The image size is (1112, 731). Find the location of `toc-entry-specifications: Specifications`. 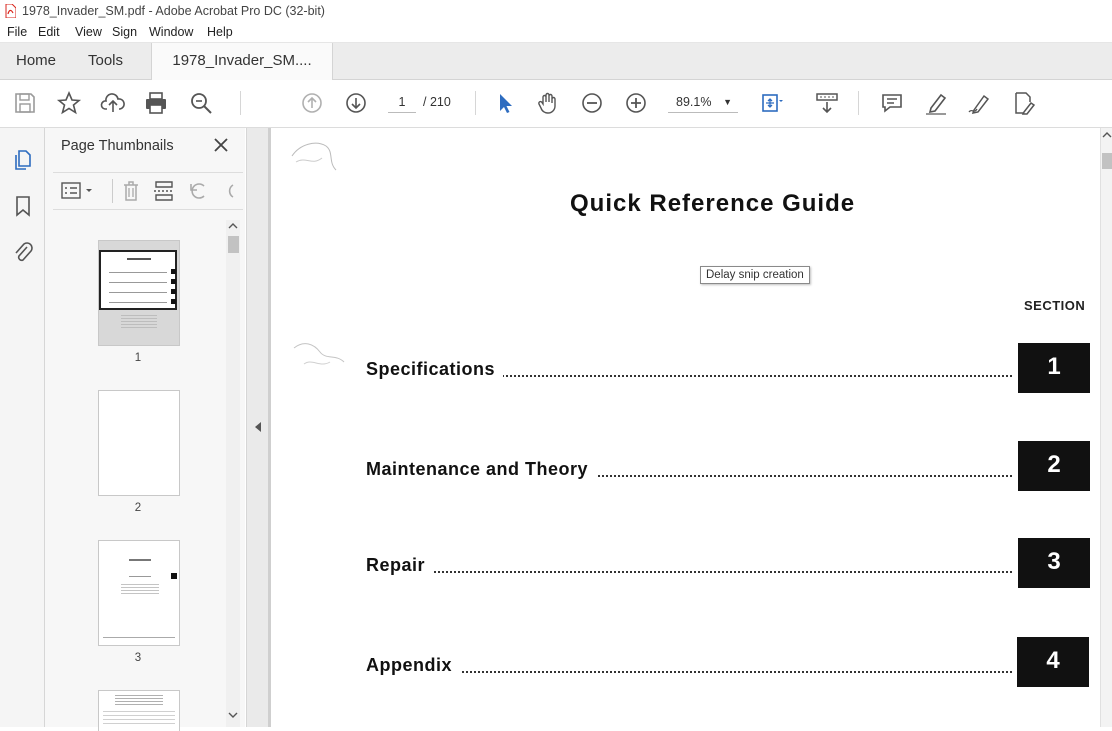

toc-entry-specifications: Specifications is located at coordinates (689, 370).